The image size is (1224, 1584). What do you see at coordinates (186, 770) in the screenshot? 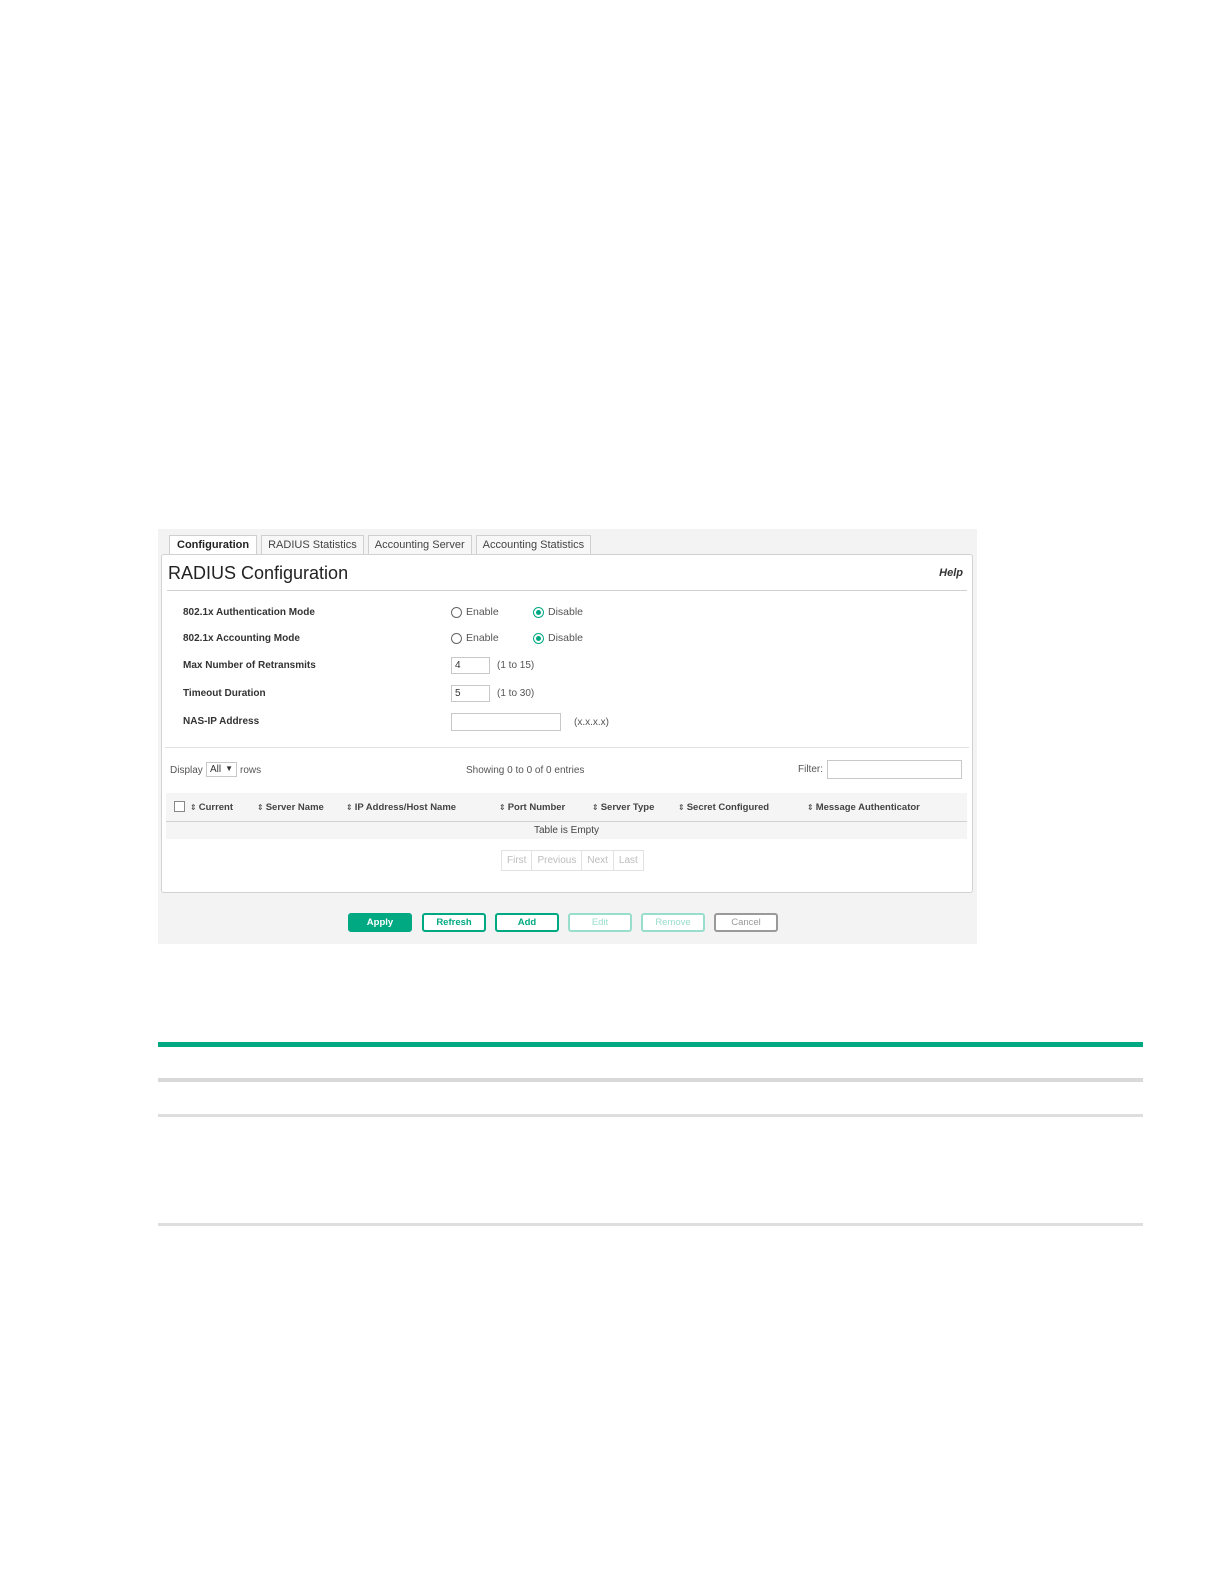
I see `display-label: Display` at bounding box center [186, 770].